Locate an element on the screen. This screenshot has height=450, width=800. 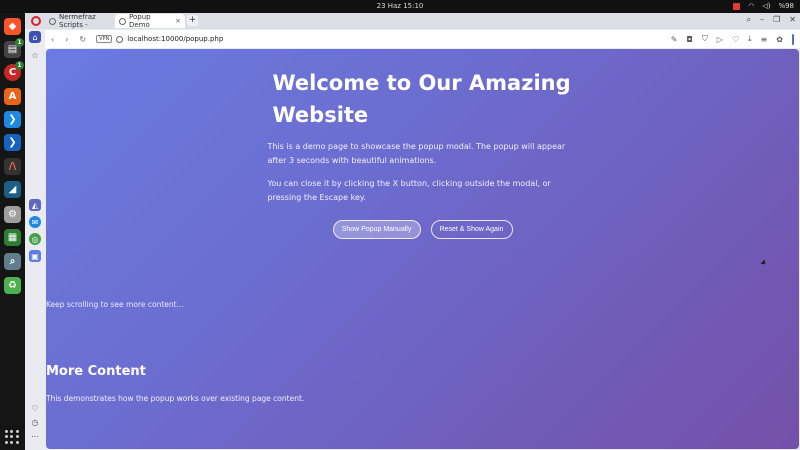
mysql-workbench-icon: ◢ is located at coordinates (12, 189).